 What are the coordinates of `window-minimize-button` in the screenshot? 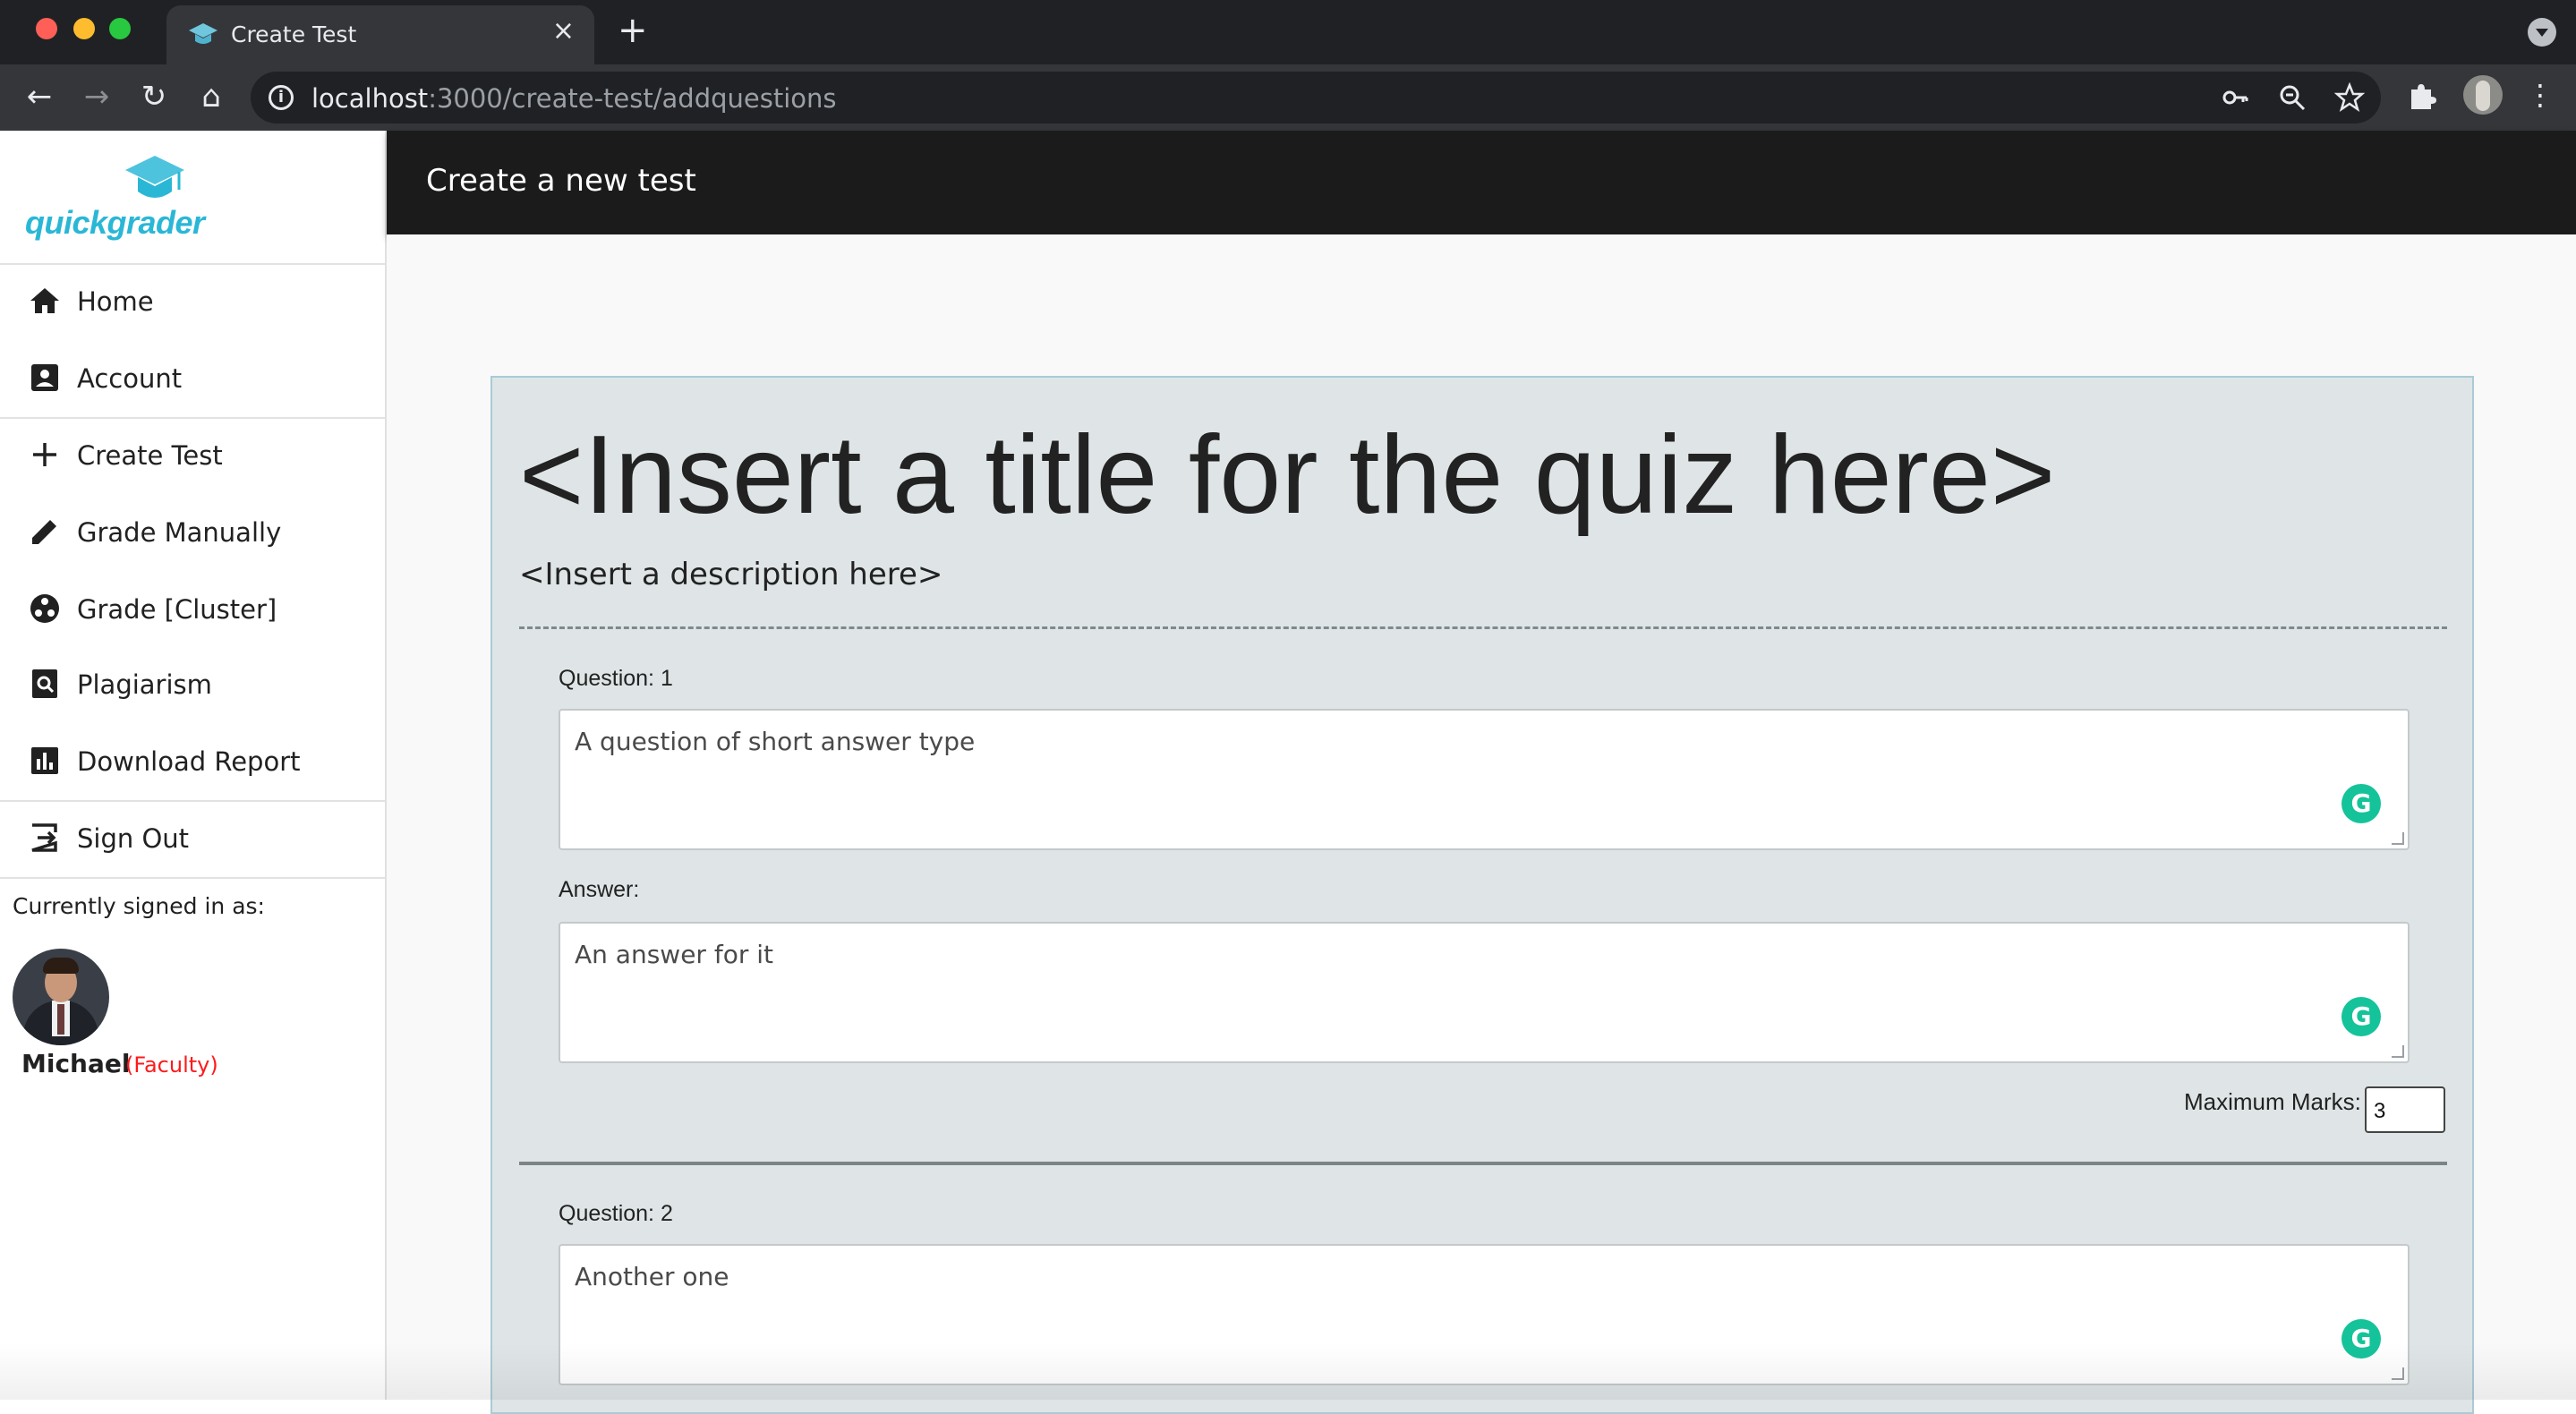 It's located at (84, 28).